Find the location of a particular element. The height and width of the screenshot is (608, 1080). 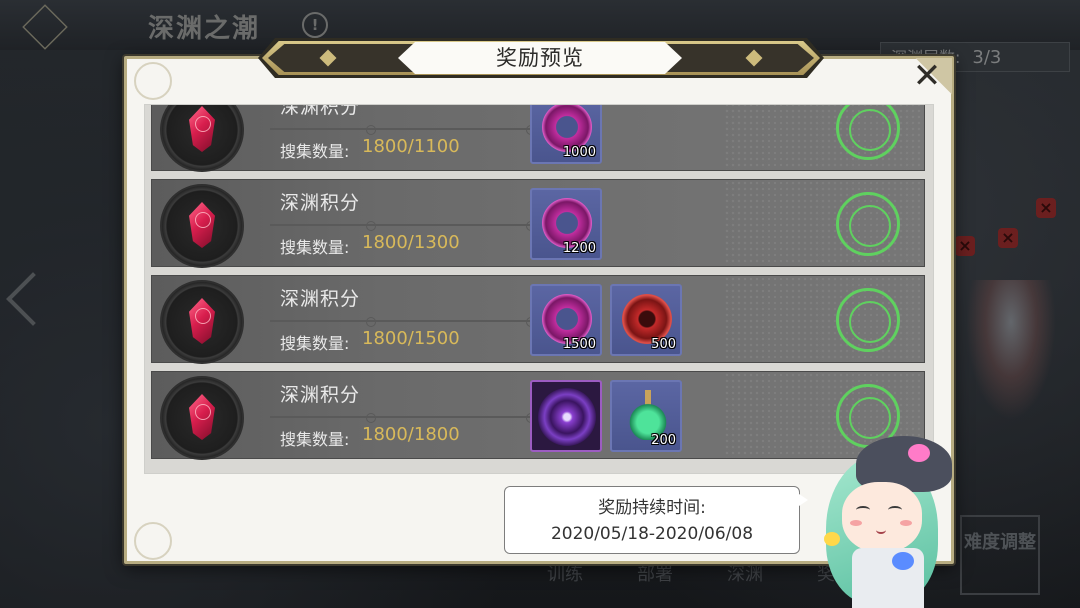

duration-label: 奖励持续时间: is located at coordinates (652, 508).